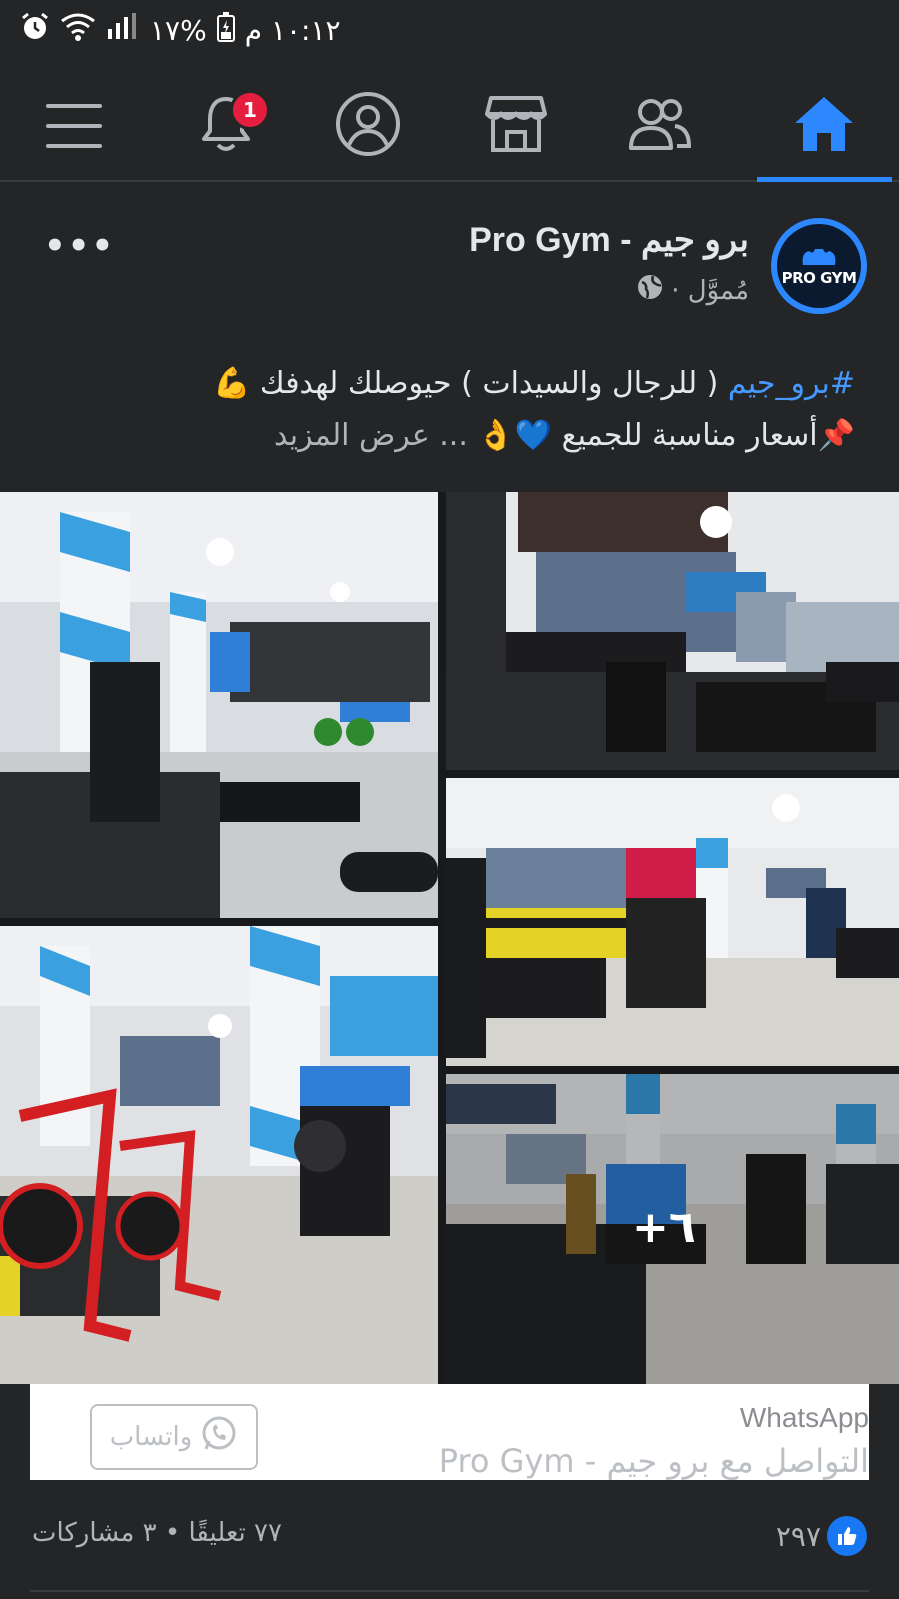 This screenshot has width=899, height=1599. What do you see at coordinates (157, 1533) in the screenshot?
I see `comments-shares: ٧٧ تعليقًا • ٣ مشاركات` at bounding box center [157, 1533].